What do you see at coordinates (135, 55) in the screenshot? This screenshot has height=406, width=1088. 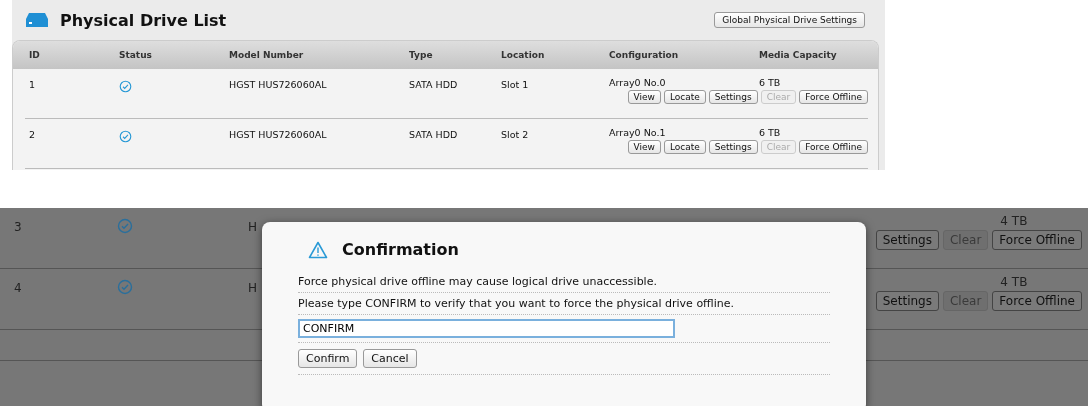 I see `column-header: Status` at bounding box center [135, 55].